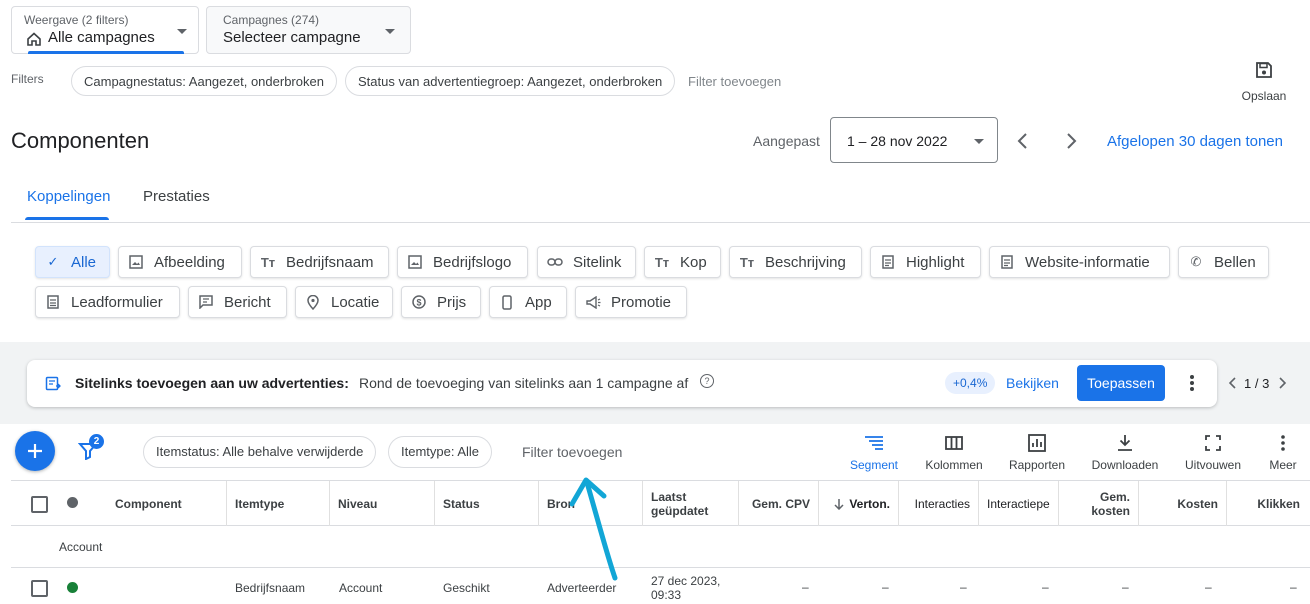 The height and width of the screenshot is (604, 1310). Describe the element at coordinates (101, 37) in the screenshot. I see `view-selector-value: Alle campagnes` at that location.